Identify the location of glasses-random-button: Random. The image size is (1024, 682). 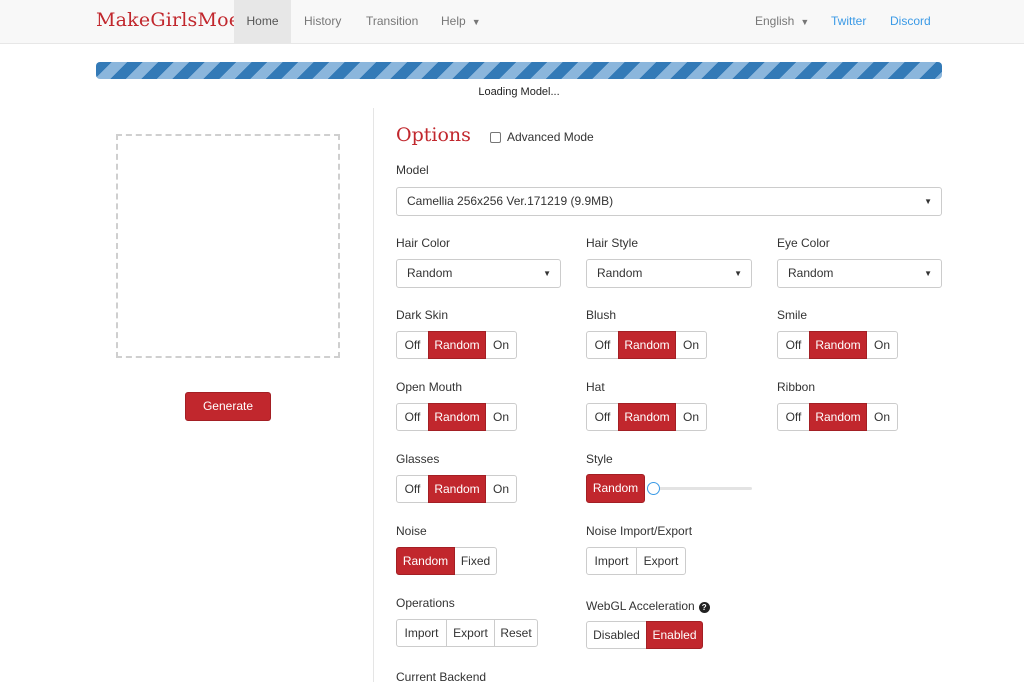
(457, 489).